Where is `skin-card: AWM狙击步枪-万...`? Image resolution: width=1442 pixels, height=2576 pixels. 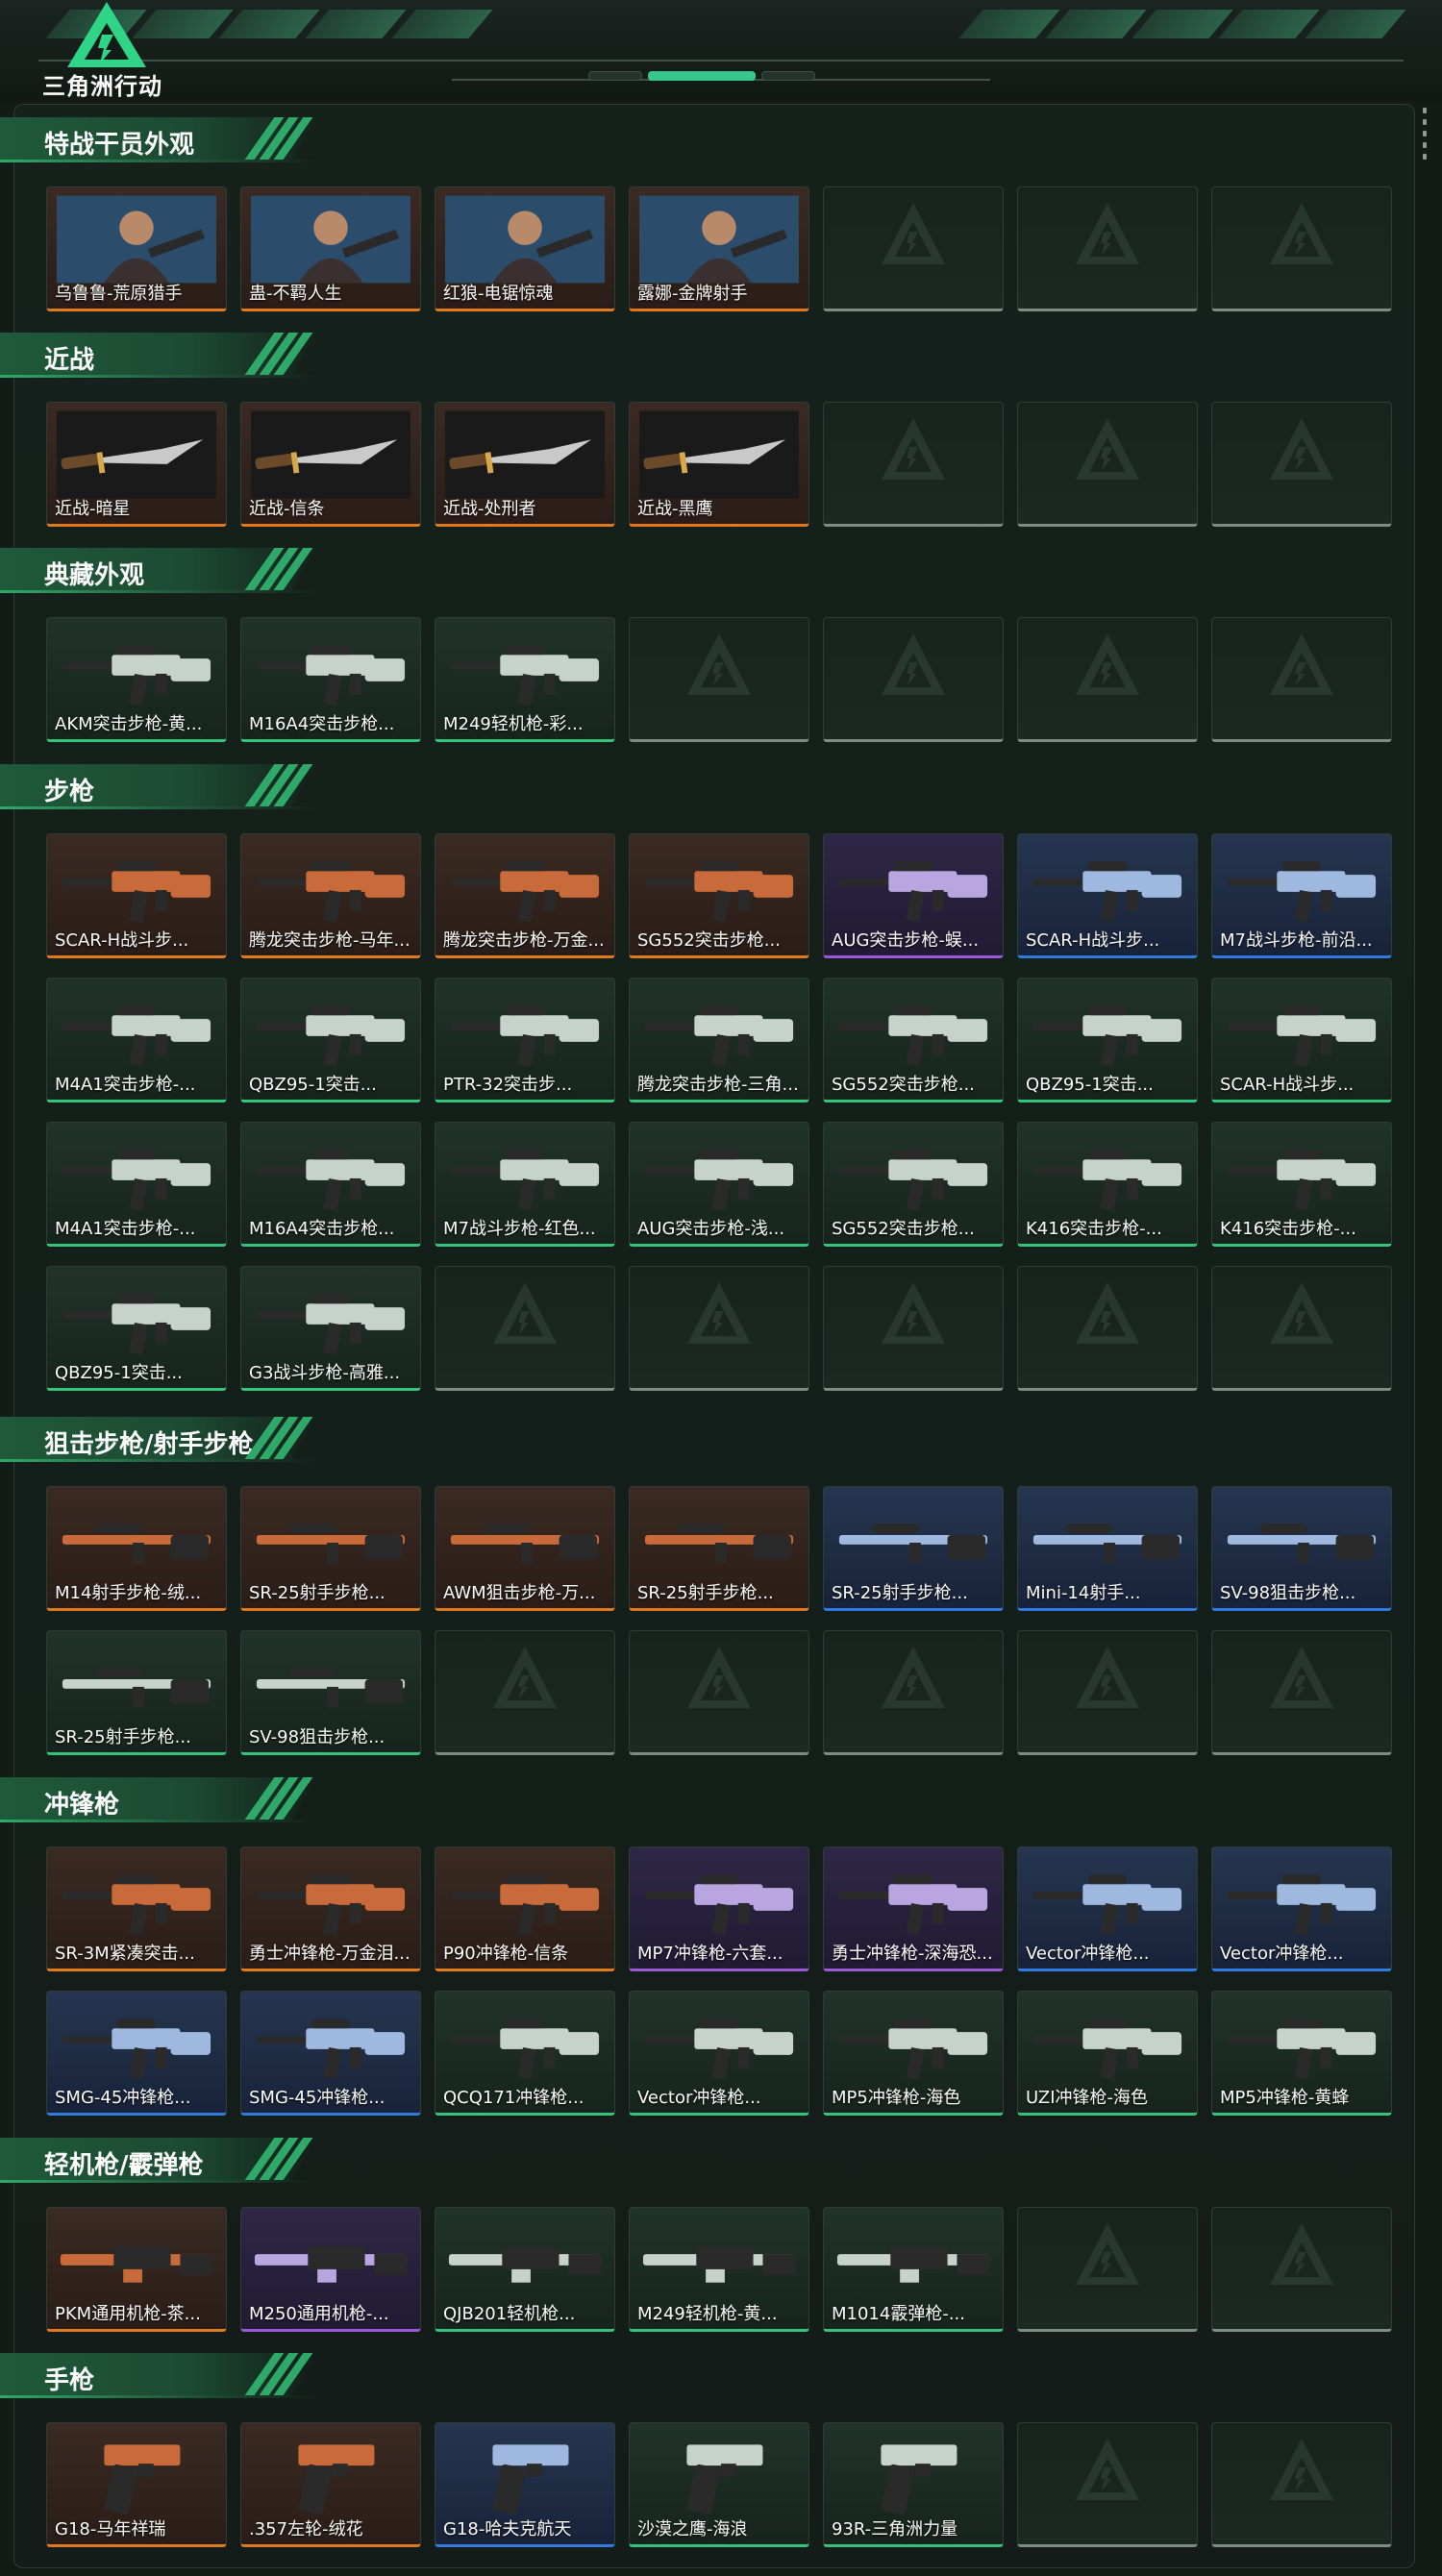
skin-card: AWM狙击步枪-万... is located at coordinates (525, 1549).